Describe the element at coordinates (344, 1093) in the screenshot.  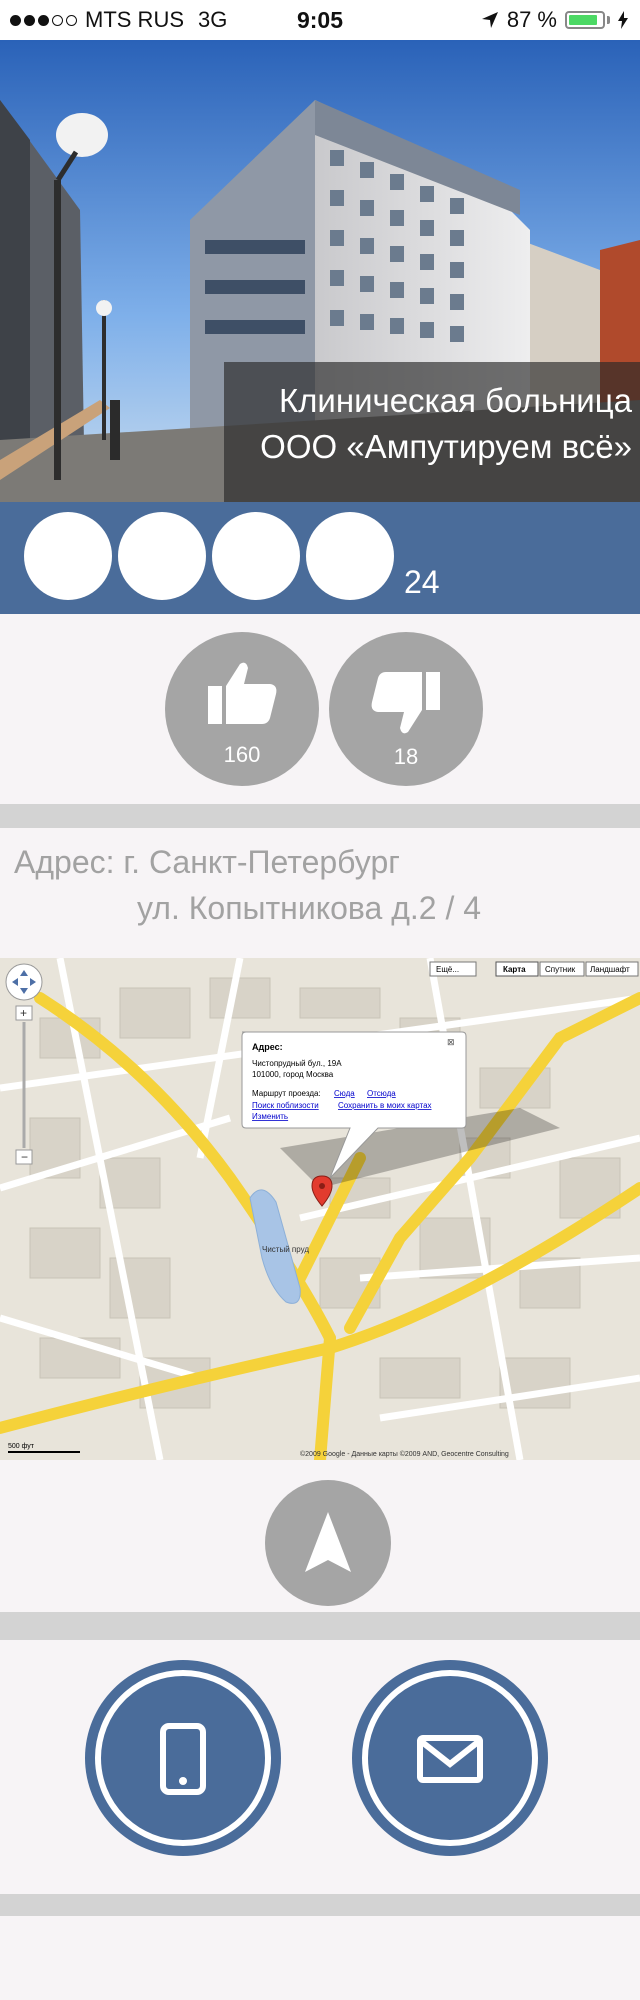
I see `map-popup-route-here: Сюда` at that location.